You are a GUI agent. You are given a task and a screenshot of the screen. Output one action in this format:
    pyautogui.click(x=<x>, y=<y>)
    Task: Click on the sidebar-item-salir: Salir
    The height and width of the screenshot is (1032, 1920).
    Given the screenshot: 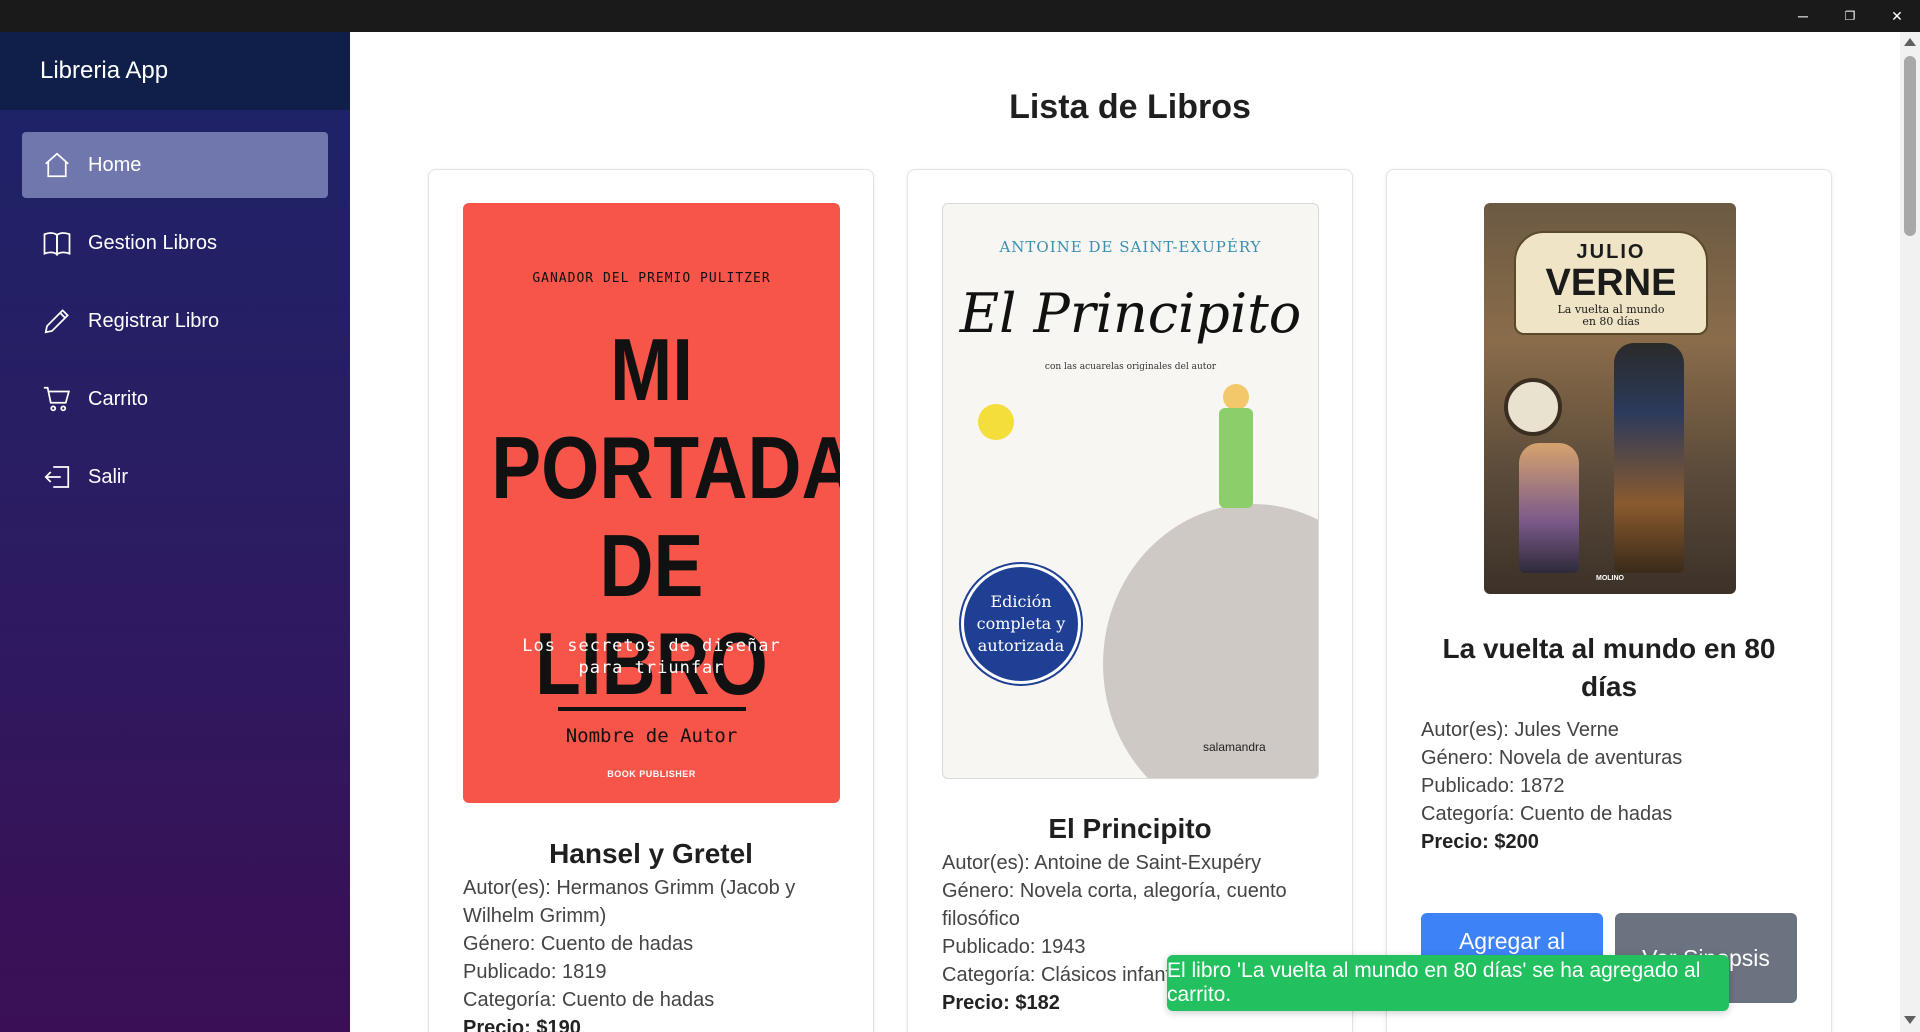 What is the action you would take?
    pyautogui.click(x=175, y=477)
    